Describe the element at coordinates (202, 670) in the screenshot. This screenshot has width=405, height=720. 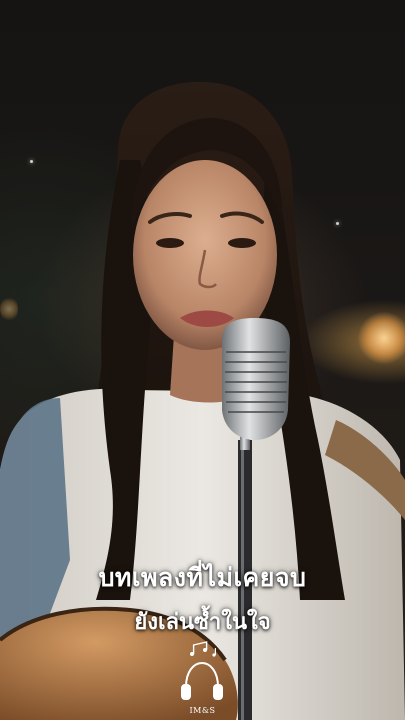
I see `headphones-music-icon` at that location.